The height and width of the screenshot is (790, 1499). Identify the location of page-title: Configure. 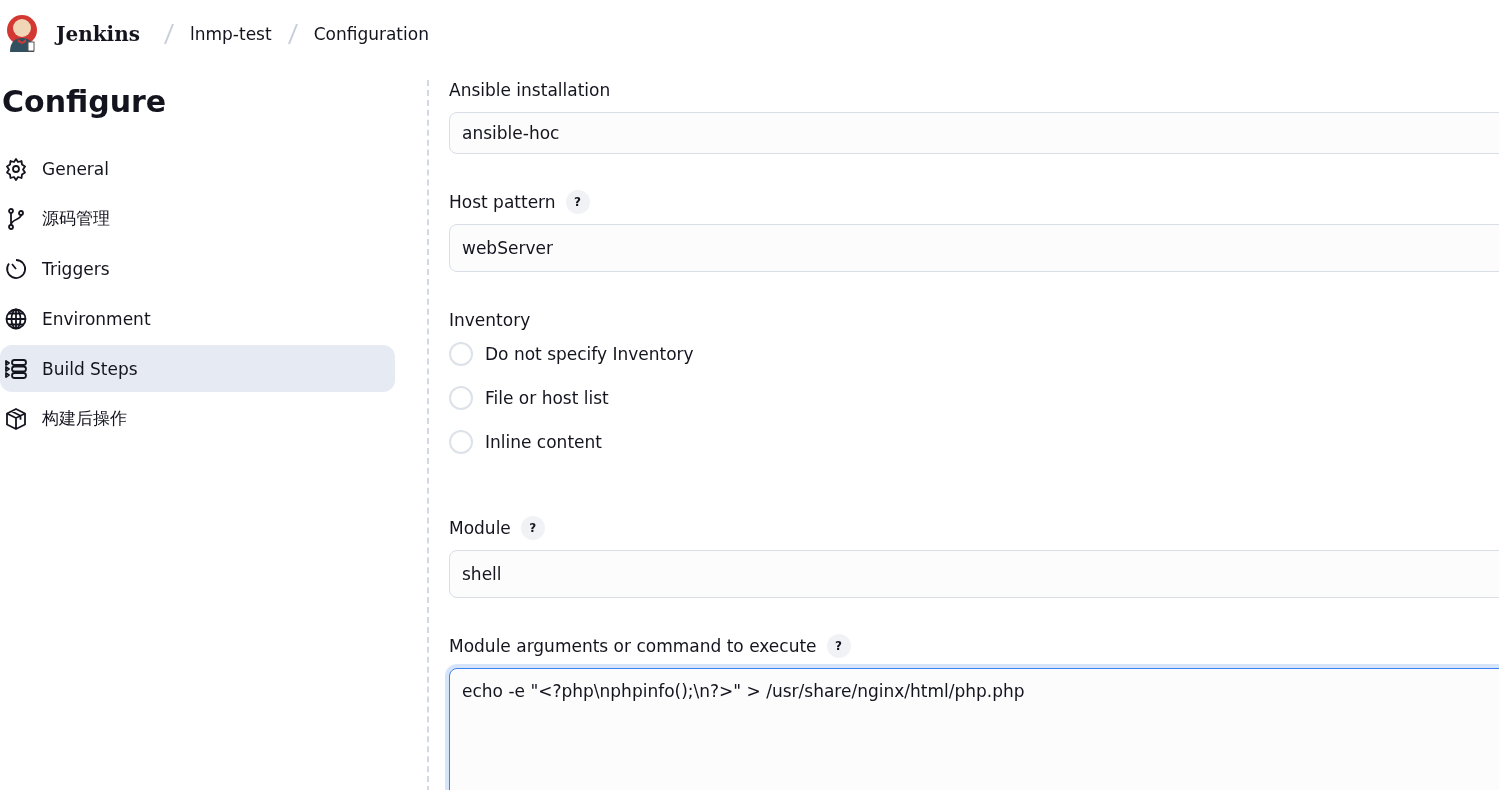
(85, 101).